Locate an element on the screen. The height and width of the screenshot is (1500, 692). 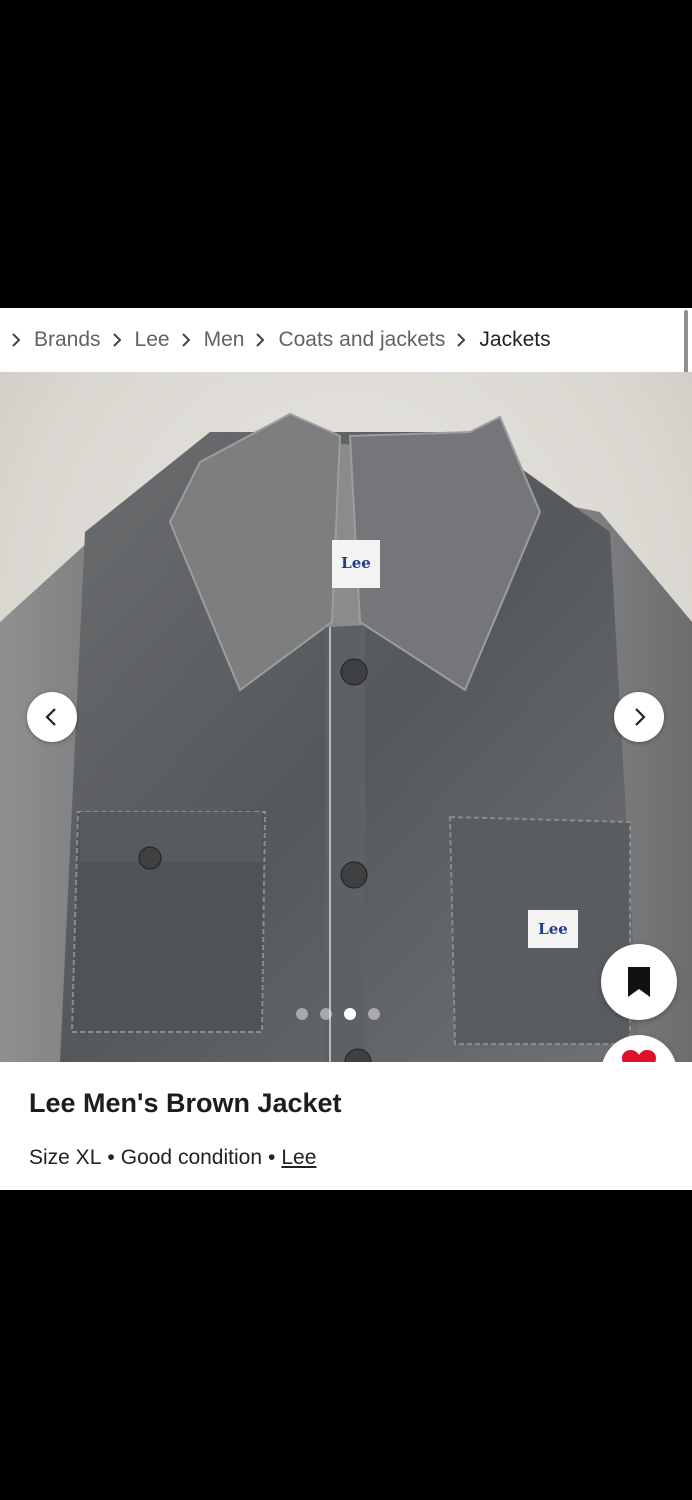
product-size: Size XL is located at coordinates (65, 1157).